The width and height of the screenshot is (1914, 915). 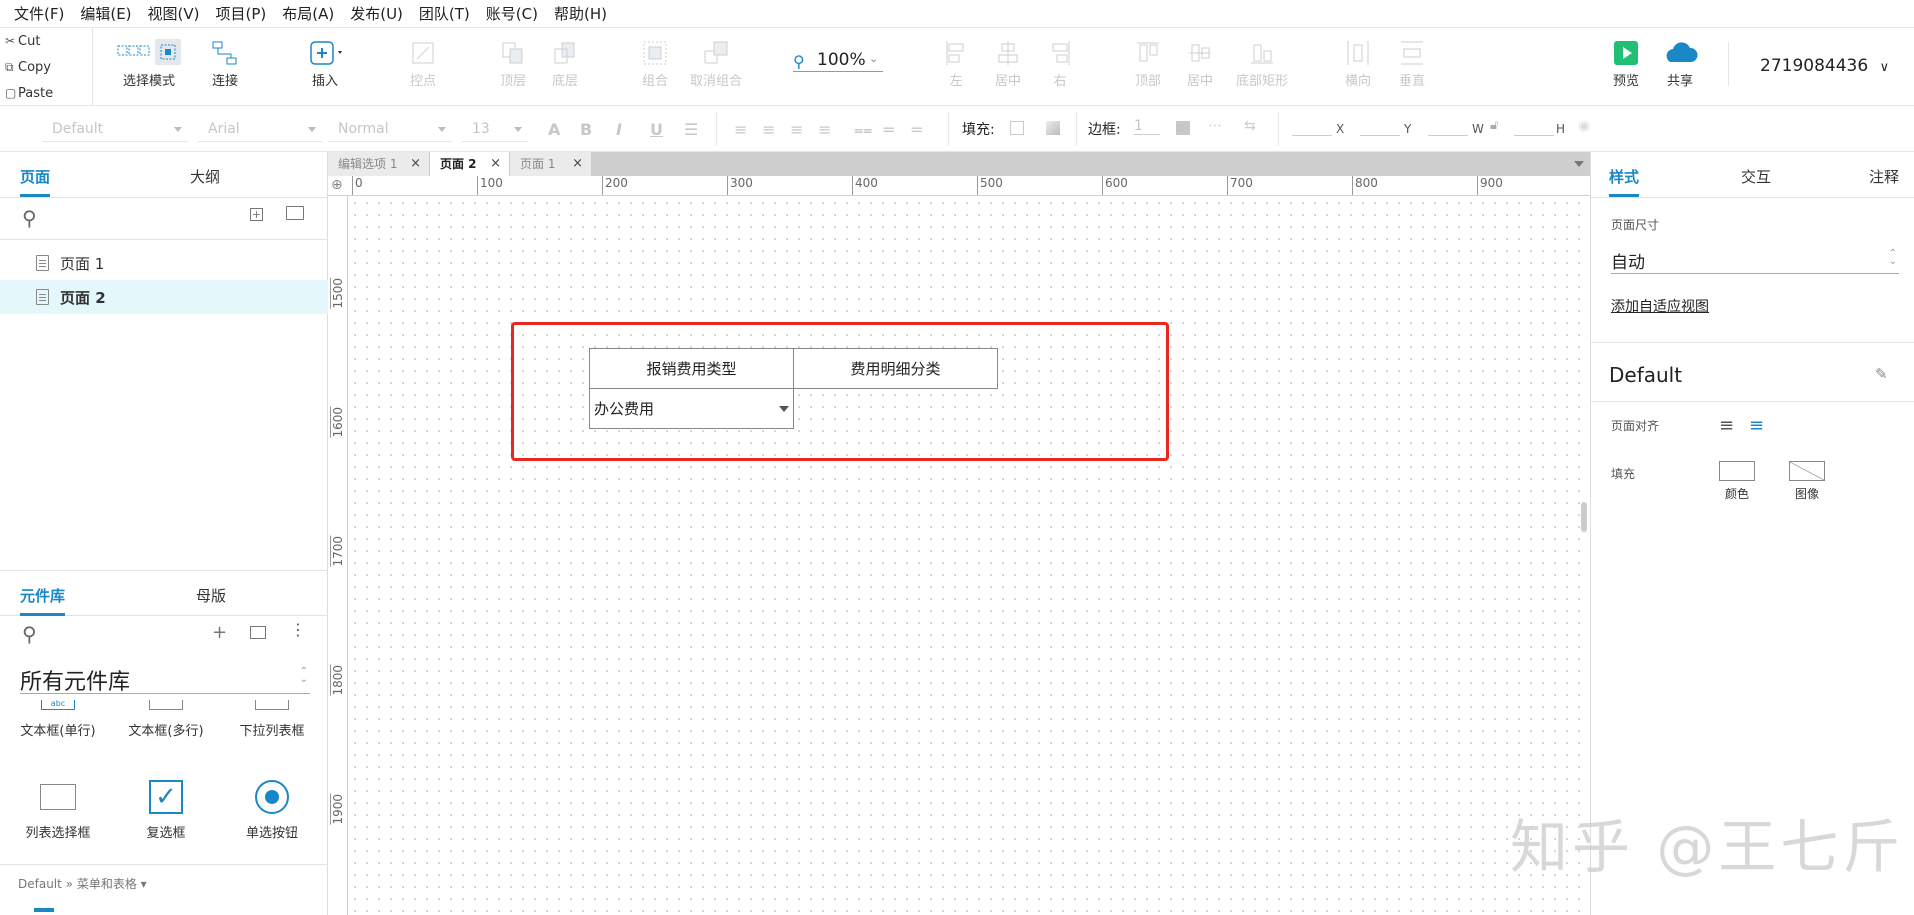 What do you see at coordinates (895, 368) in the screenshot?
I see `table-header-detail-category: 费用明细分类` at bounding box center [895, 368].